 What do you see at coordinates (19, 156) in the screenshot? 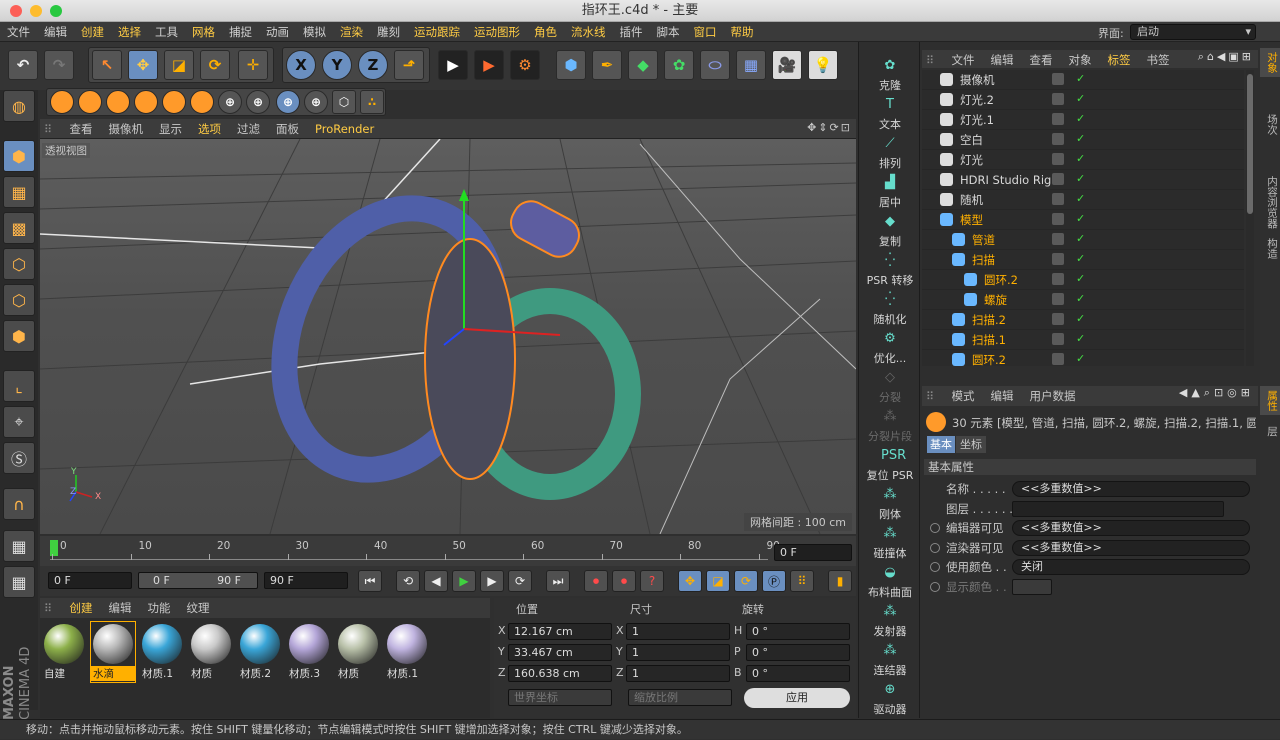
I see `model-mode-icon: ⬢` at bounding box center [19, 156].